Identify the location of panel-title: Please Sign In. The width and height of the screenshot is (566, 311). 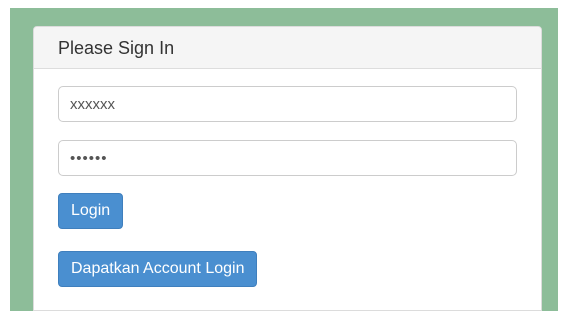
(287, 48).